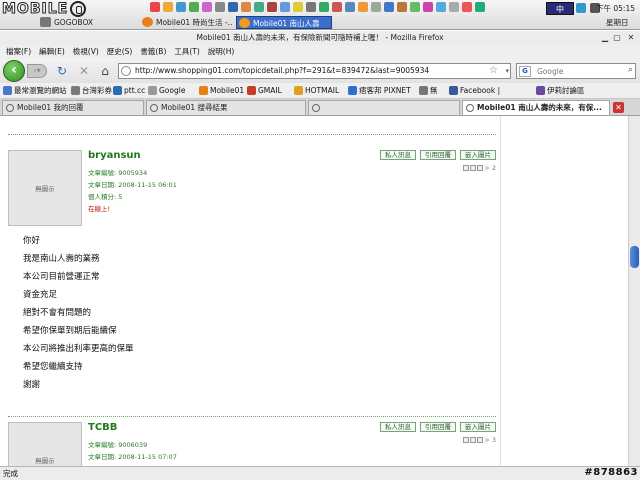  What do you see at coordinates (83, 22) in the screenshot?
I see `taskbar-button-gogobox: GOGOBOX` at bounding box center [83, 22].